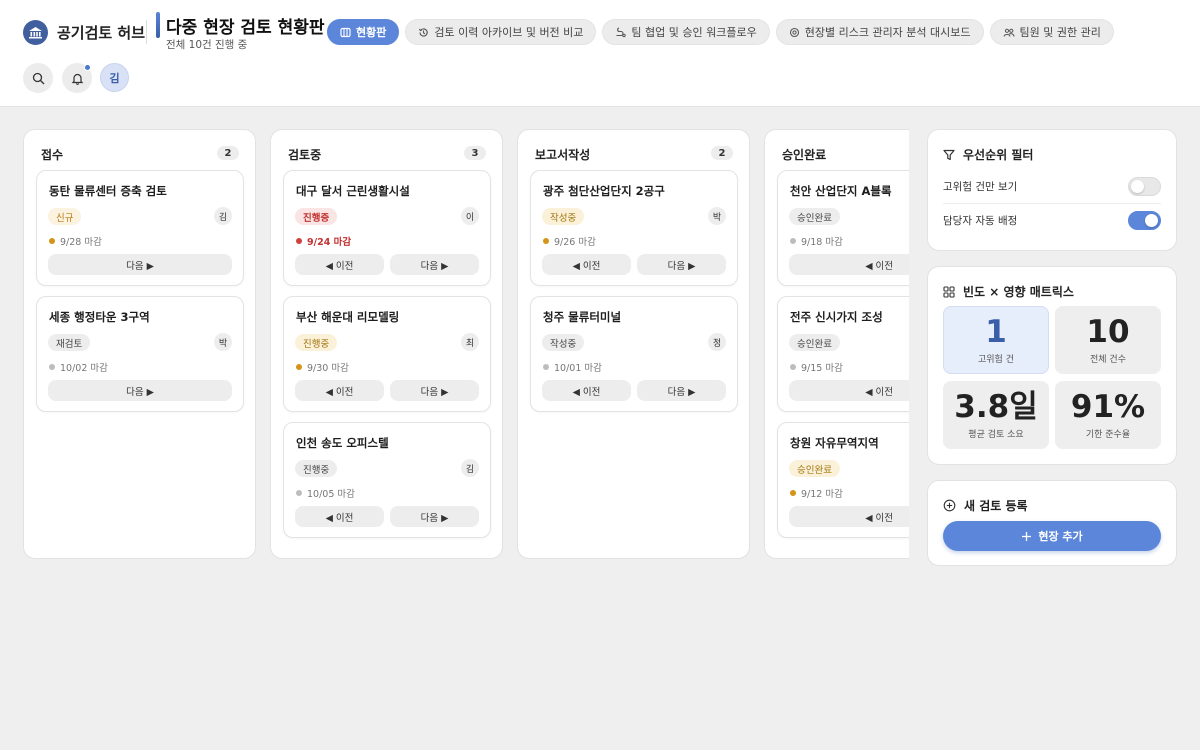  What do you see at coordinates (843, 480) in the screenshot?
I see `review-card: 창원 자유무역지역 승인완료 9/12 마감 ◀ 이전` at bounding box center [843, 480].